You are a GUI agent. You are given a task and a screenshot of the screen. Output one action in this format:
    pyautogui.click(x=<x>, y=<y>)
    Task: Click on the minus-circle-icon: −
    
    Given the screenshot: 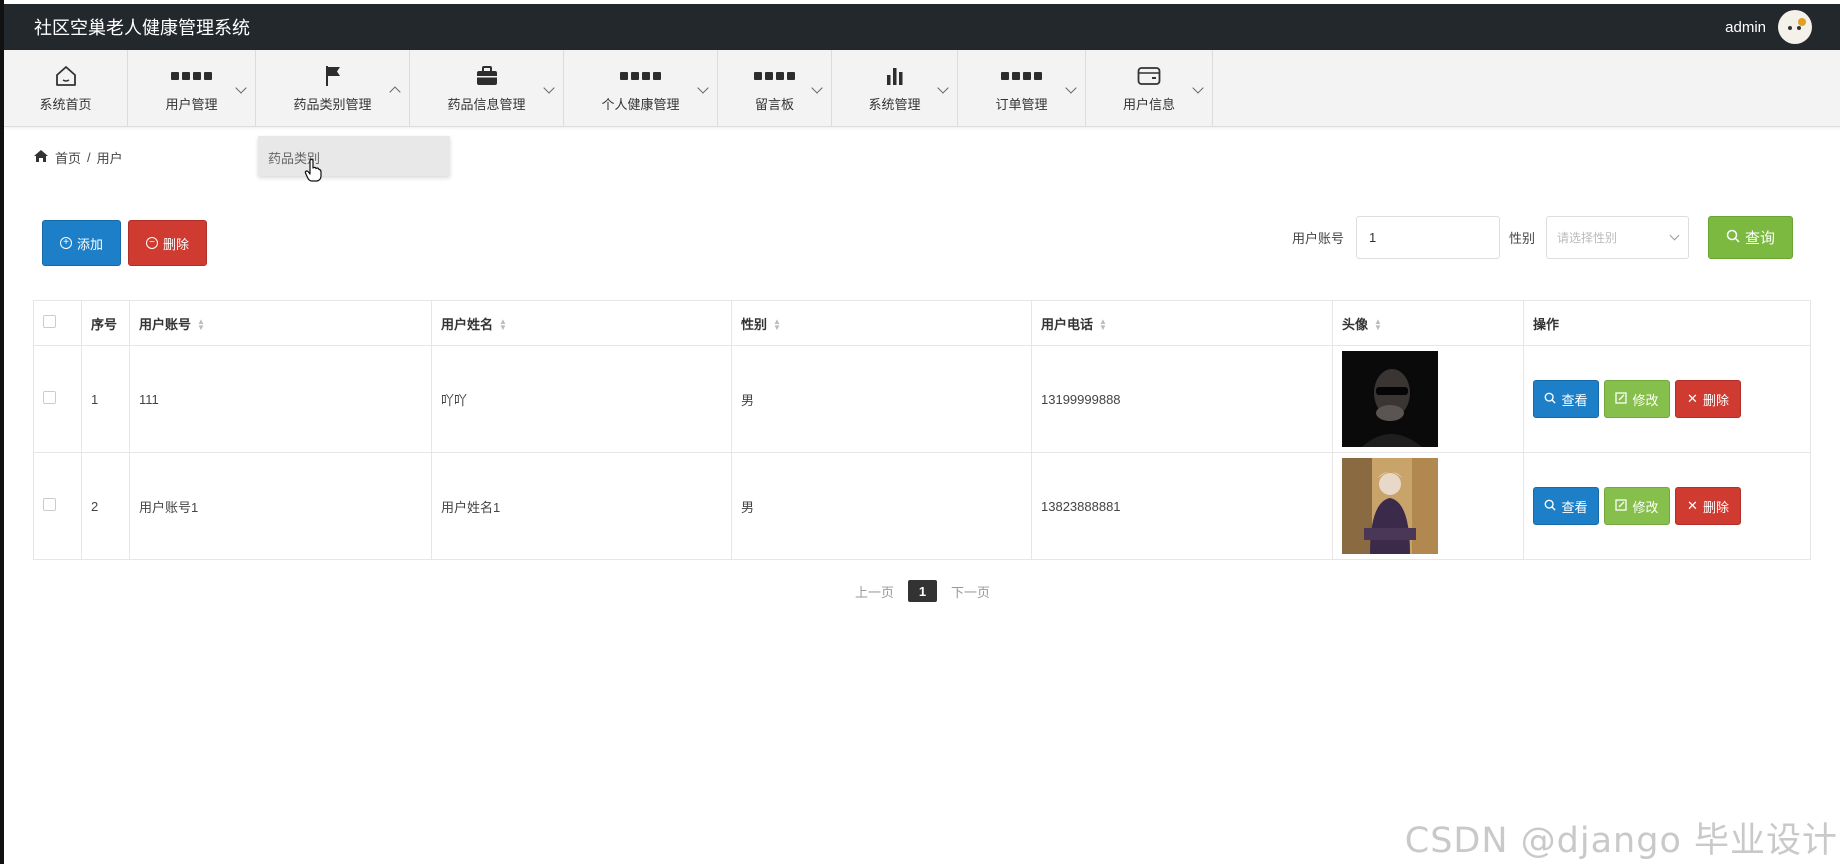 What is the action you would take?
    pyautogui.click(x=151, y=243)
    